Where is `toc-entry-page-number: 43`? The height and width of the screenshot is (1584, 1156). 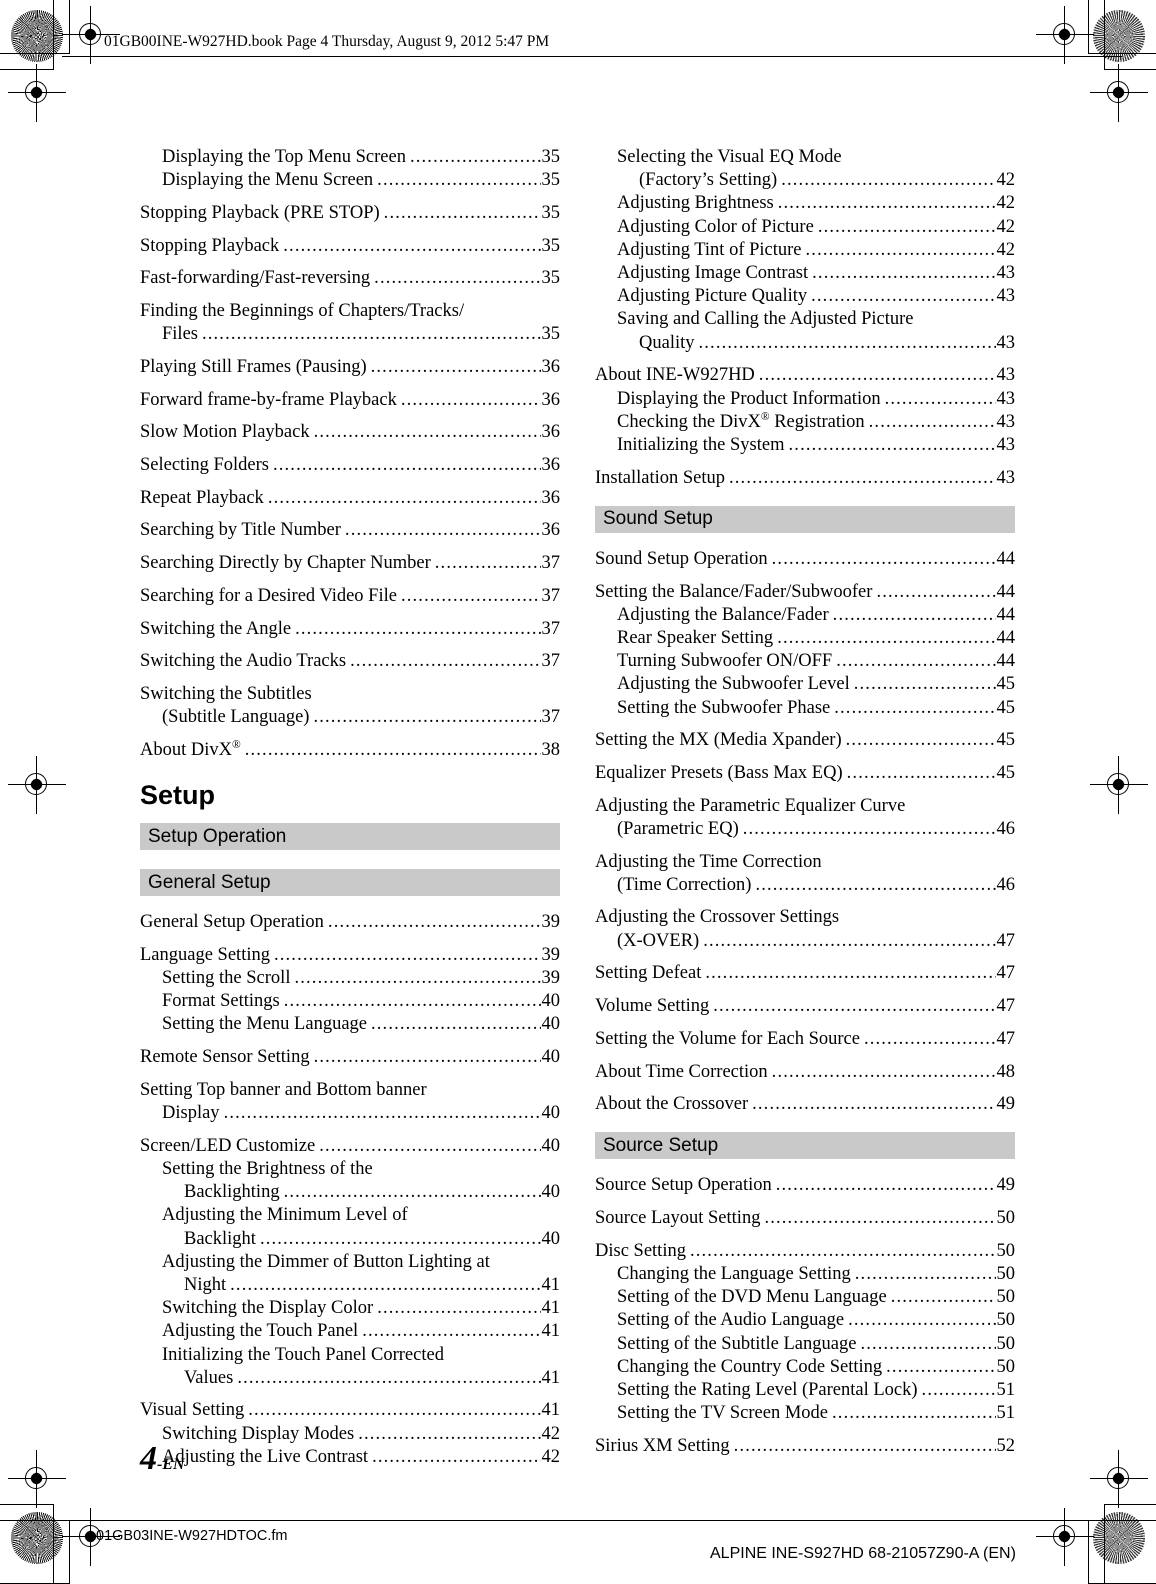 toc-entry-page-number: 43 is located at coordinates (1006, 477).